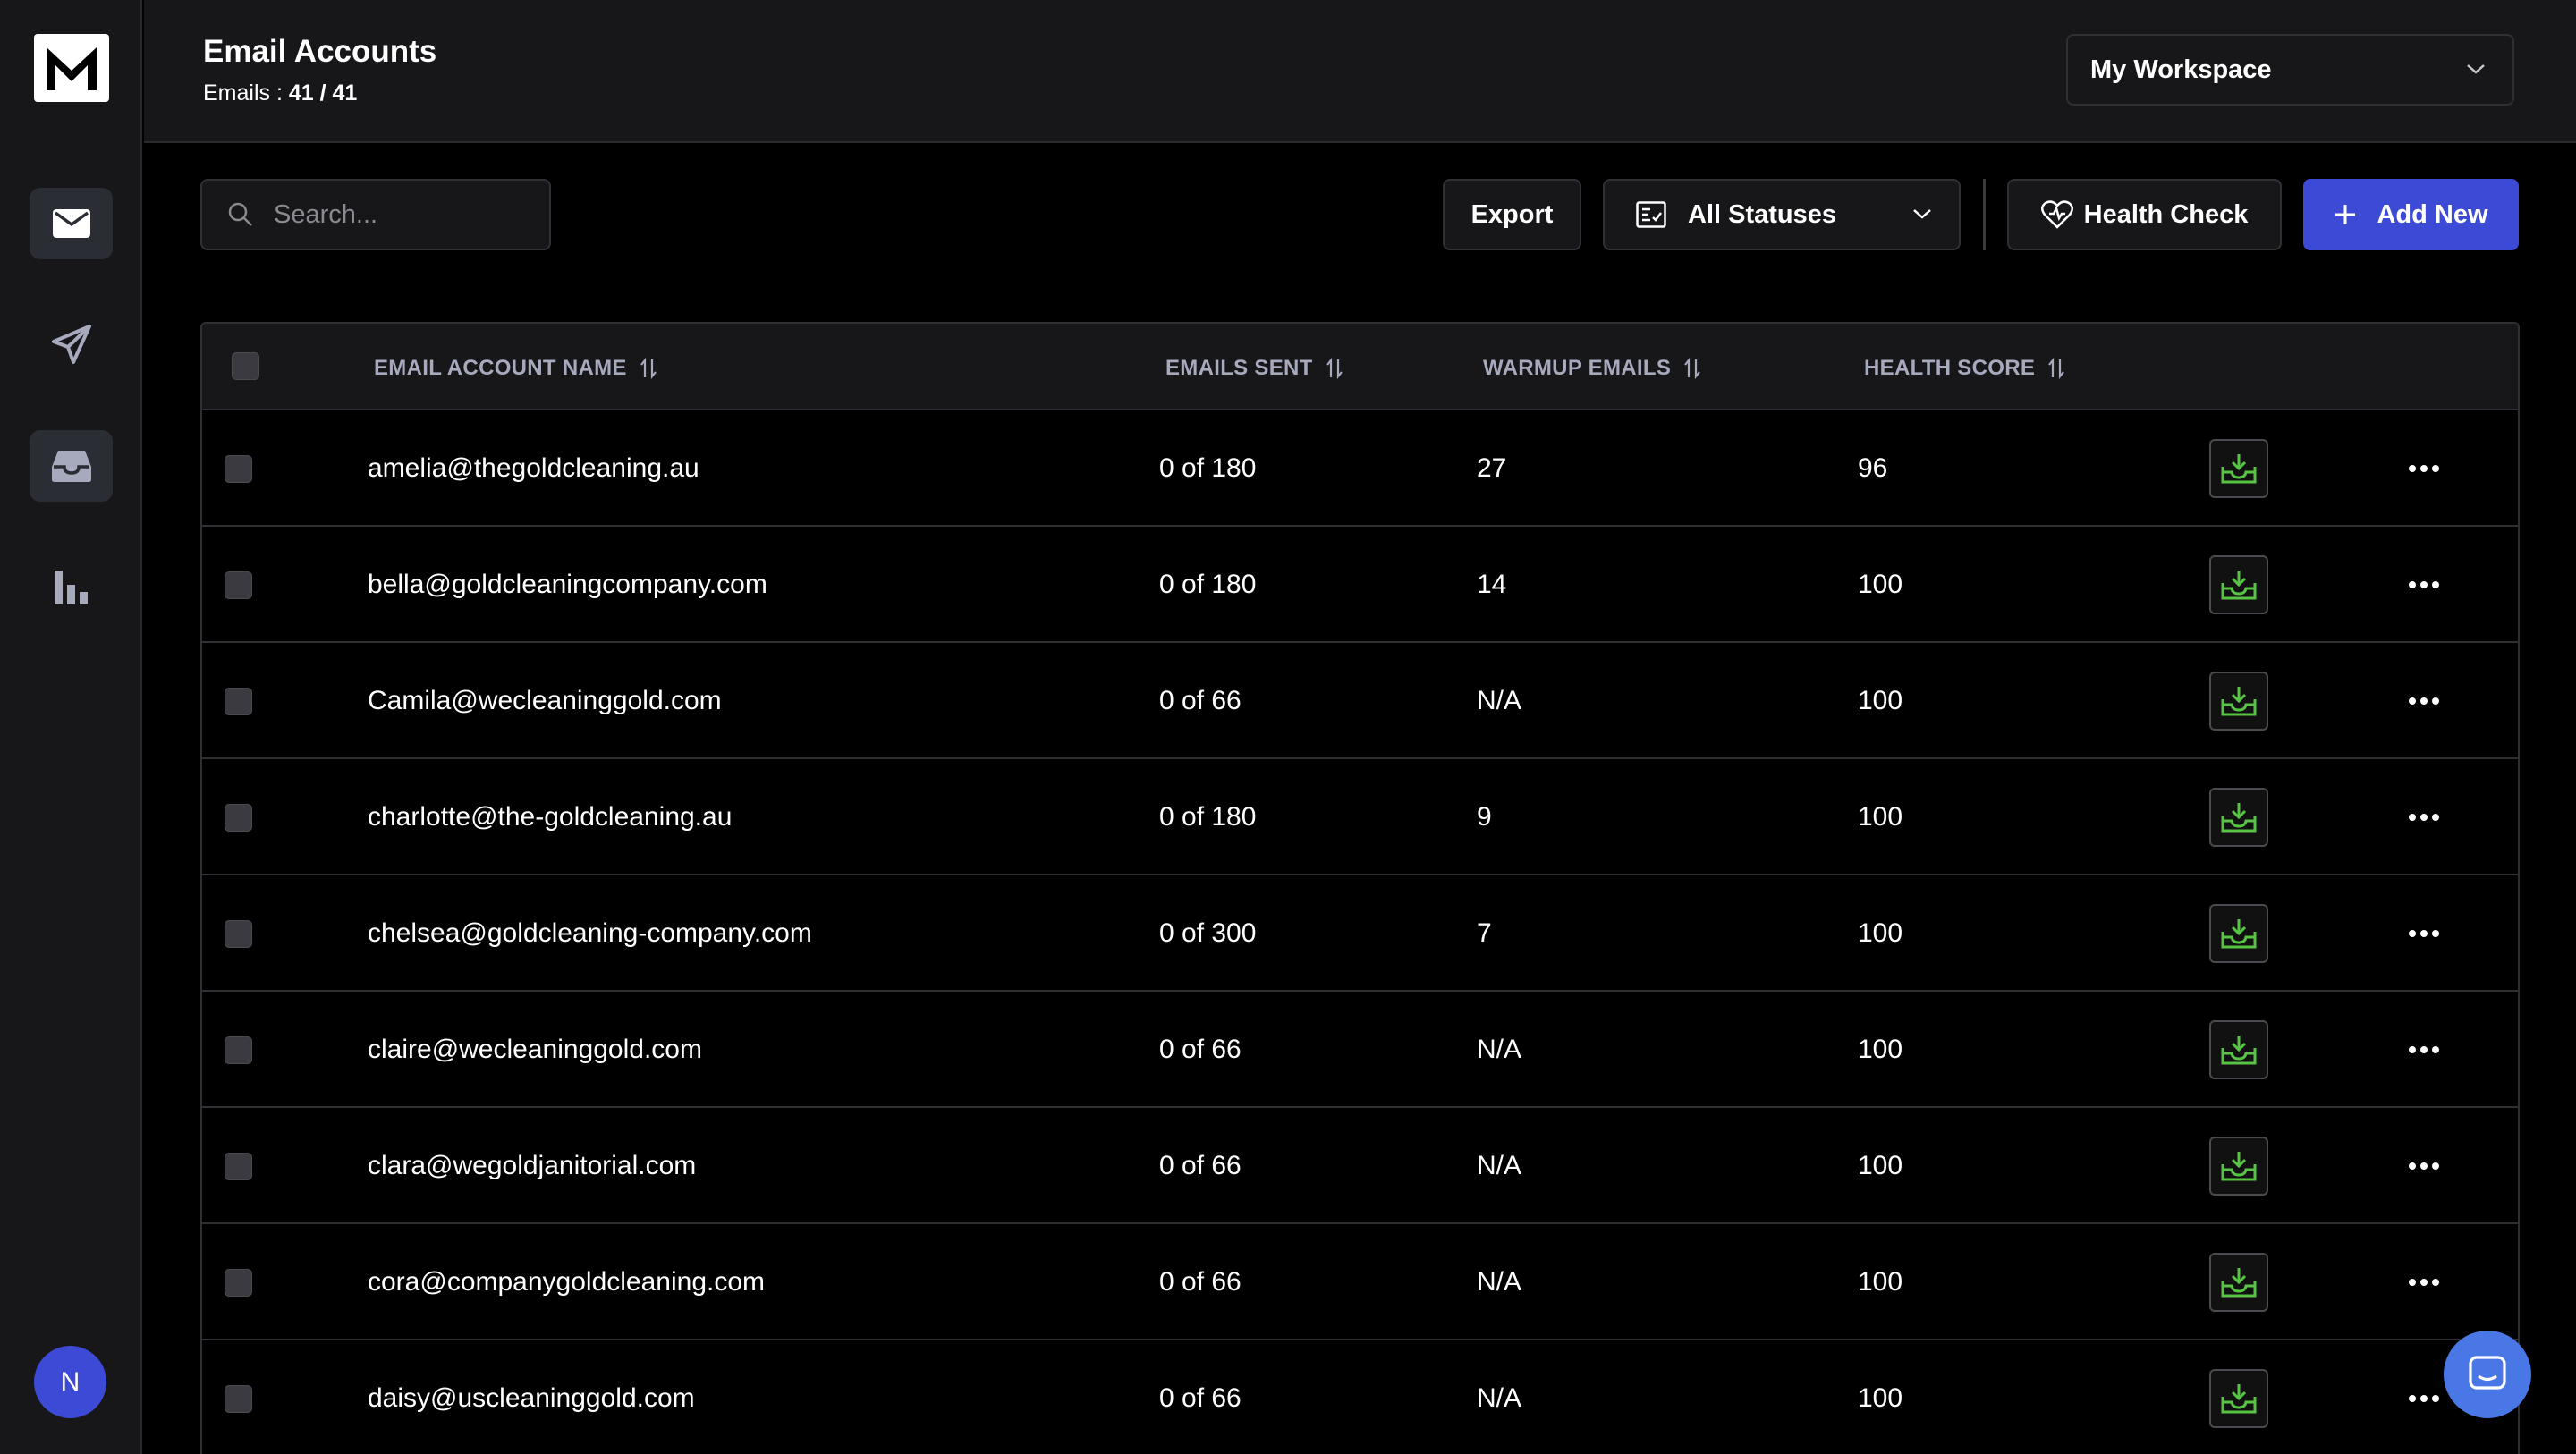  What do you see at coordinates (566, 1282) in the screenshot?
I see `email-account-name: cora@companygoldcleaning.com` at bounding box center [566, 1282].